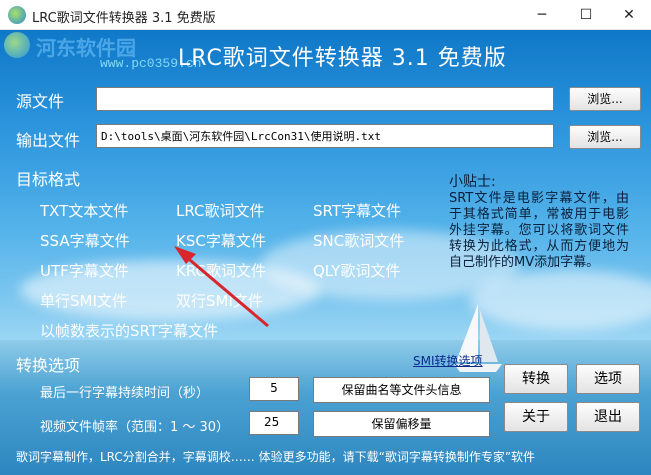  What do you see at coordinates (342, 58) in the screenshot?
I see `page-title: LRC歌词文件转换器 3.1 免费版` at bounding box center [342, 58].